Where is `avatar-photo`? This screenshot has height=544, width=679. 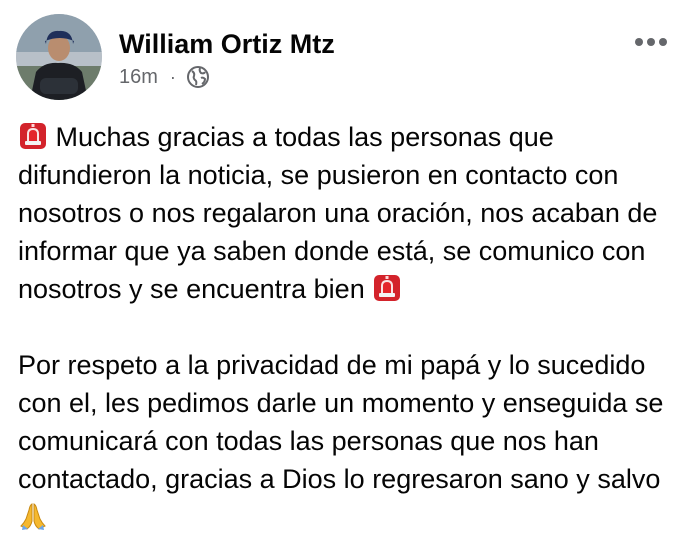 avatar-photo is located at coordinates (59, 57).